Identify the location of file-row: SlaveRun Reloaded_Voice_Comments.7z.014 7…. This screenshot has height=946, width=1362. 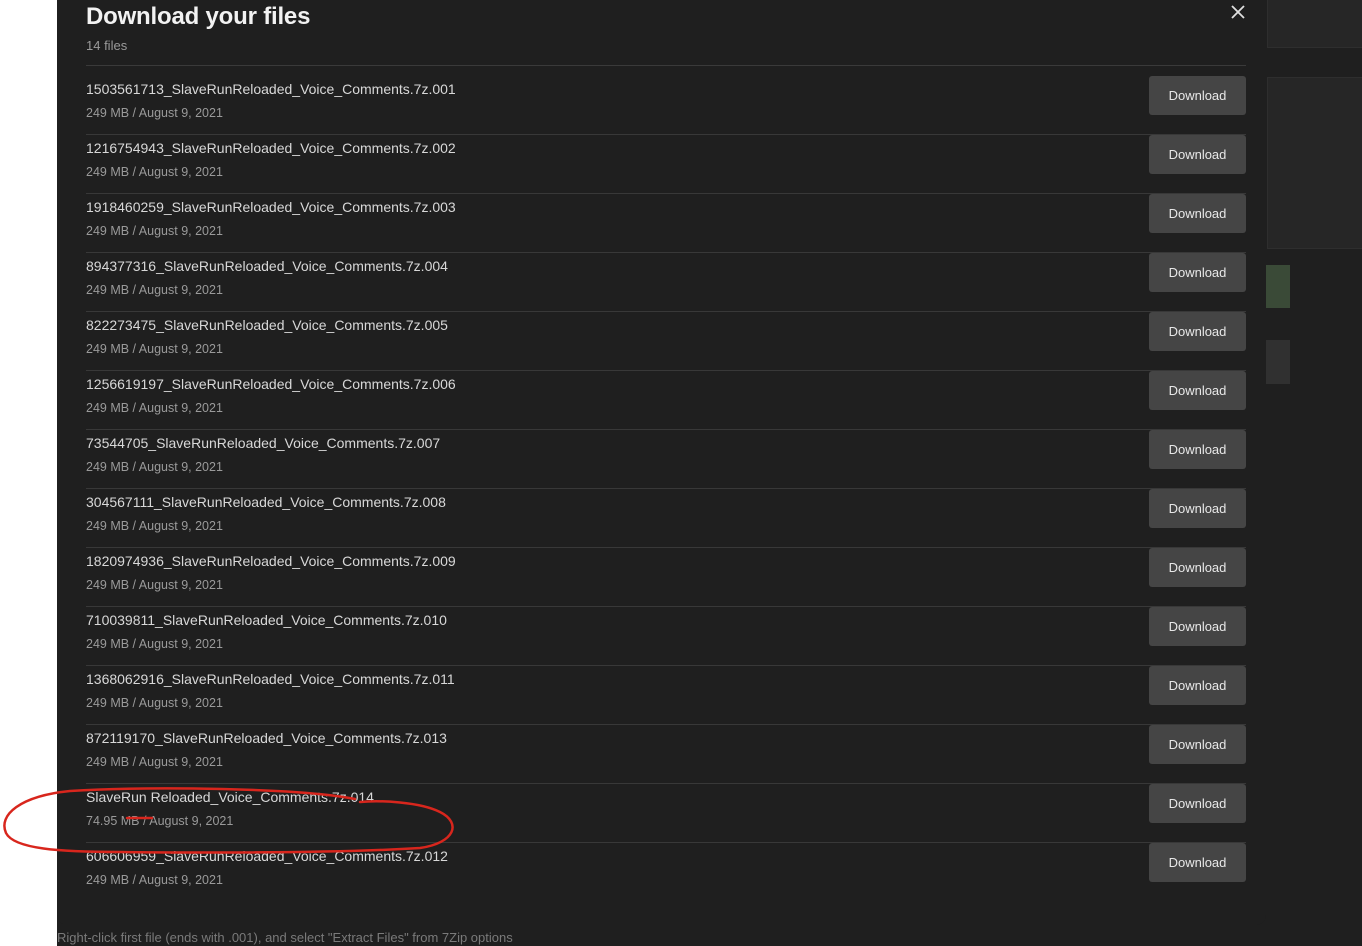
(666, 813).